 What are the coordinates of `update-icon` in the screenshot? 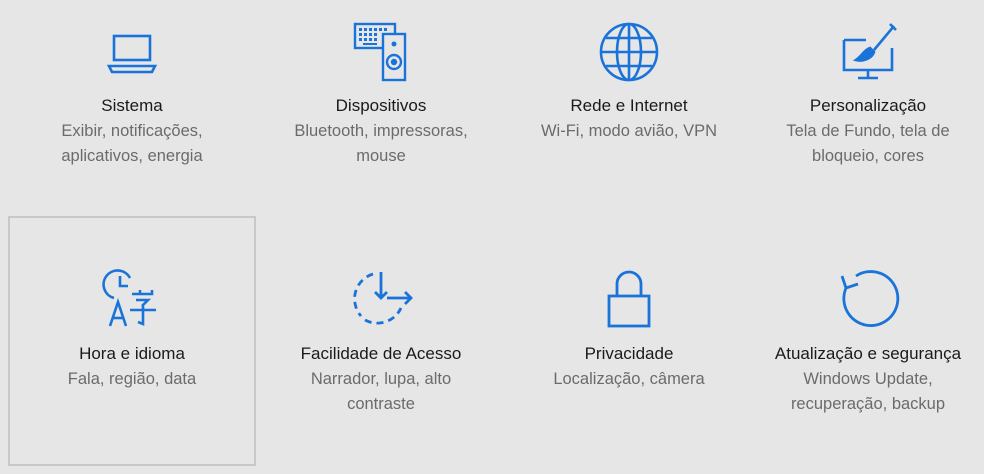 It's located at (868, 298).